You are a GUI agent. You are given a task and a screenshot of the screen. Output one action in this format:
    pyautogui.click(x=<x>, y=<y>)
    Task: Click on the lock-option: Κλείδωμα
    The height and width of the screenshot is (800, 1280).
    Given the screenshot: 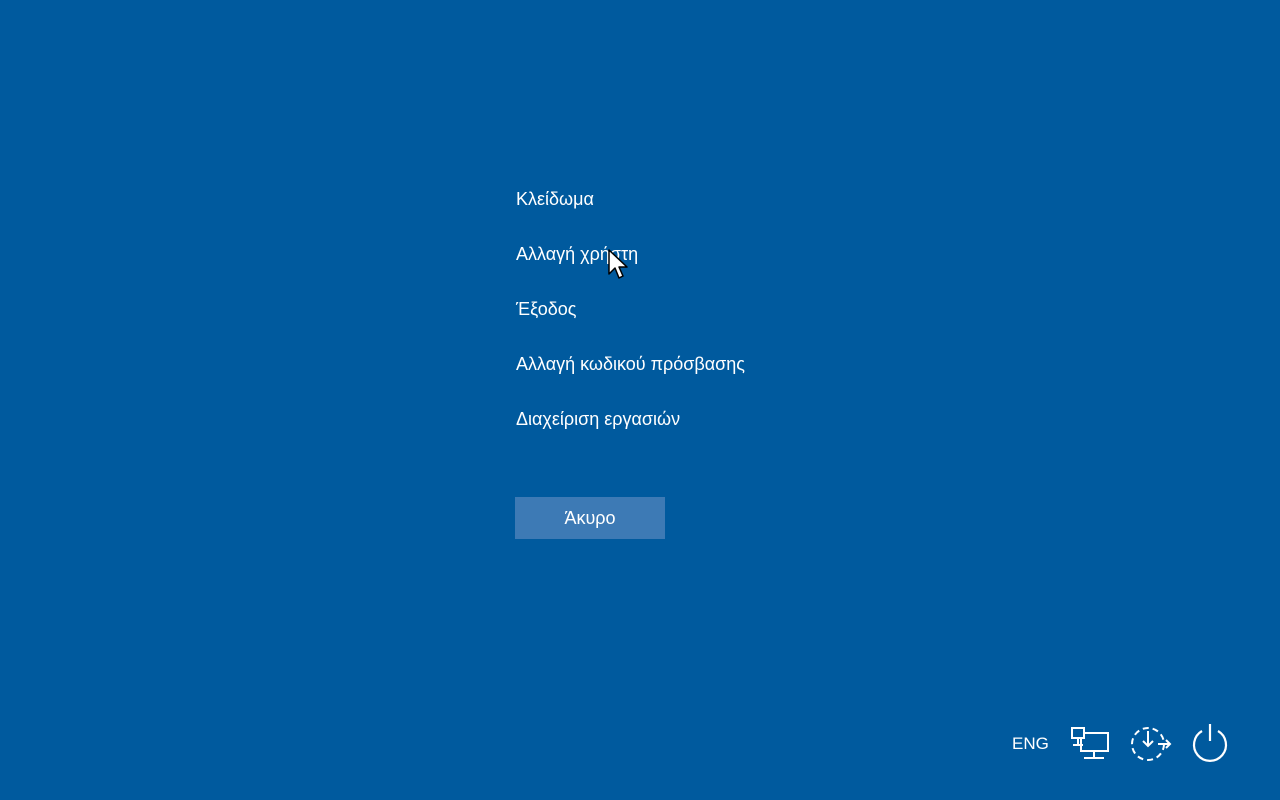 What is the action you would take?
    pyautogui.click(x=676, y=212)
    